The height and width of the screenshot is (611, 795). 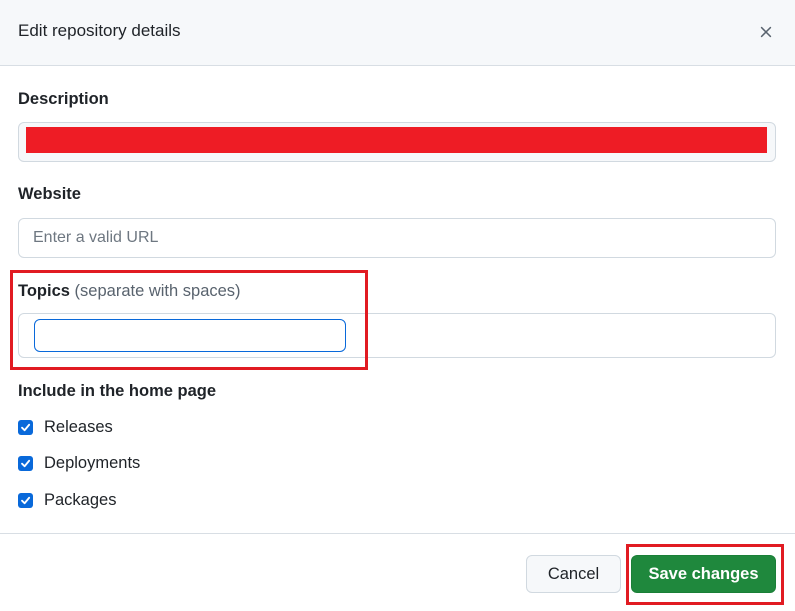 What do you see at coordinates (189, 320) in the screenshot?
I see `annotation-highlight-topics` at bounding box center [189, 320].